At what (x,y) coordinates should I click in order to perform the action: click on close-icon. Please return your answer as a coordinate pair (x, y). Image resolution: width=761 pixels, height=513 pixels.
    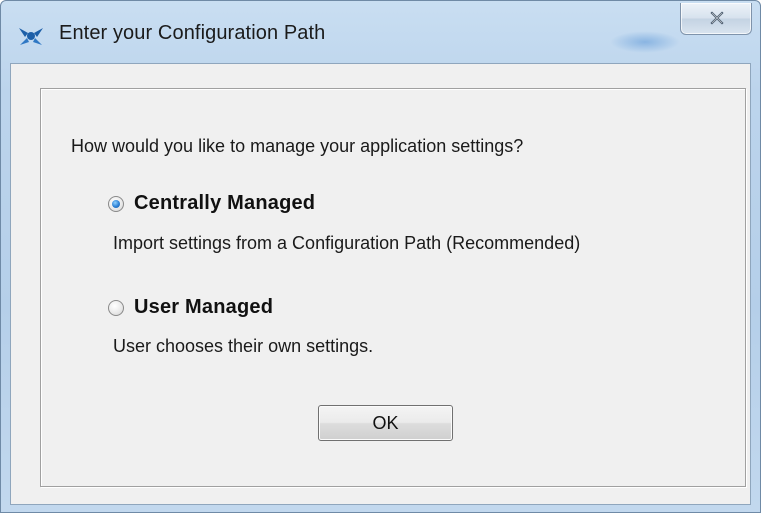
    Looking at the image, I should click on (717, 18).